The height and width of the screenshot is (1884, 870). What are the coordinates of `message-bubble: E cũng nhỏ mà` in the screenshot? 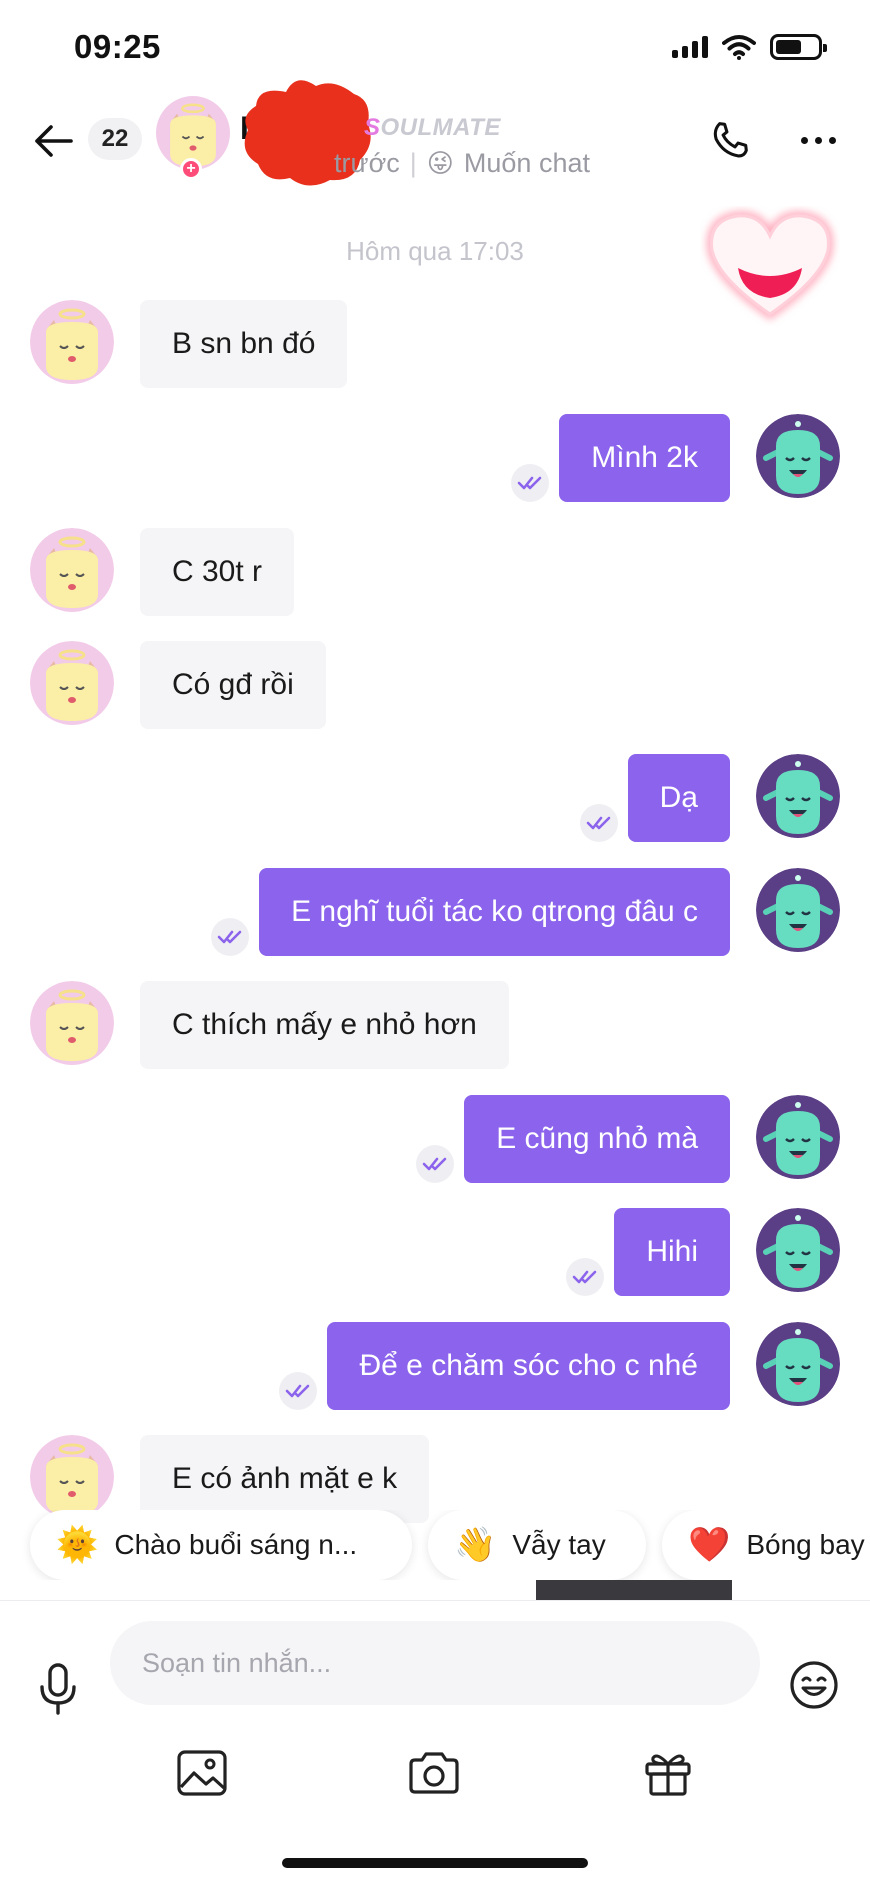 It's located at (597, 1139).